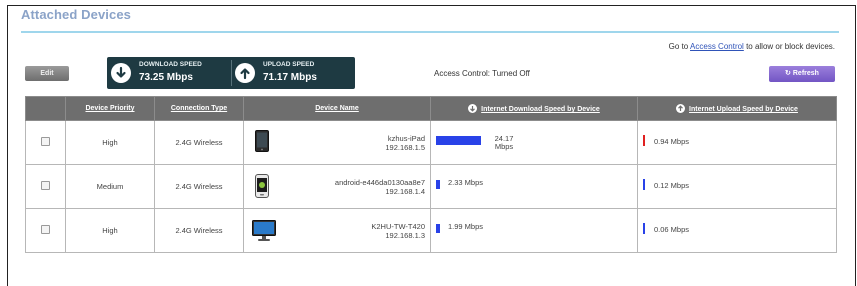 The image size is (857, 286). What do you see at coordinates (534, 186) in the screenshot?
I see `download-speed-cell: 2.33 Mbps` at bounding box center [534, 186].